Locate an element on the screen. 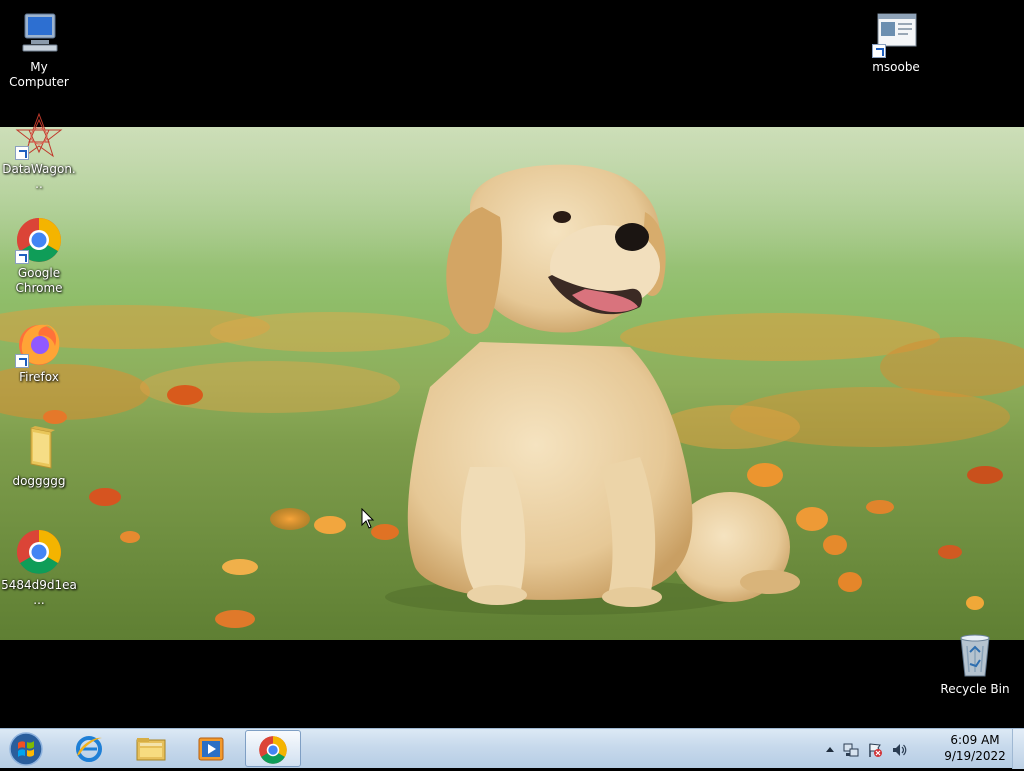  desktop-icon-label: msoobe is located at coordinates (896, 67).